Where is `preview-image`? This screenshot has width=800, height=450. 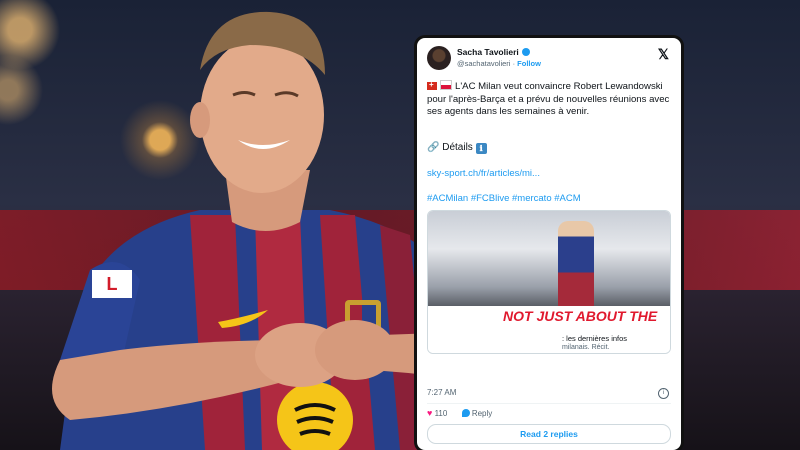 preview-image is located at coordinates (549, 259).